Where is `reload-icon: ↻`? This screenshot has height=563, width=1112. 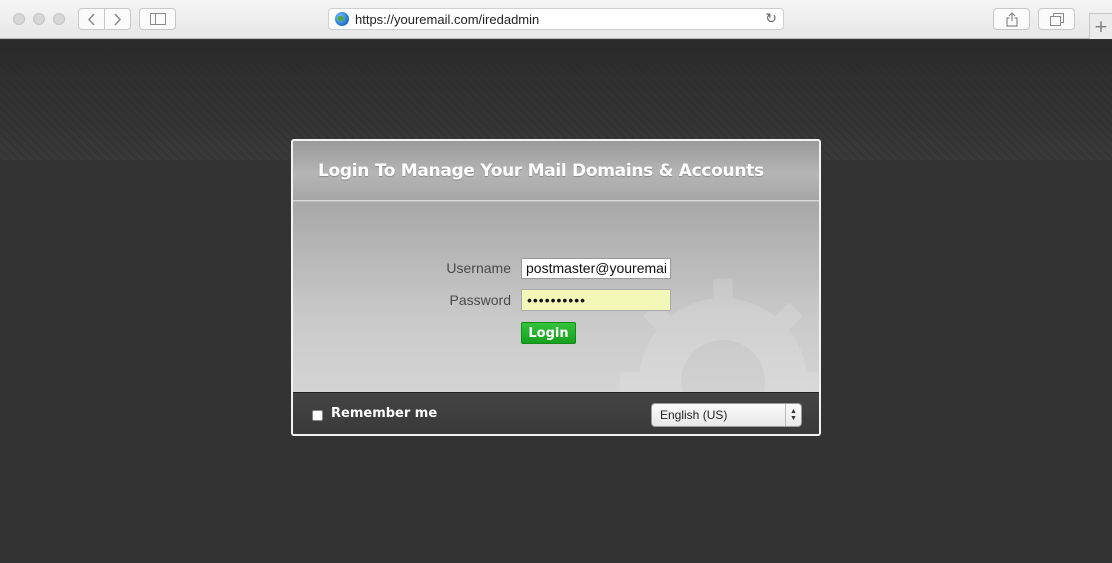
reload-icon: ↻ is located at coordinates (771, 19).